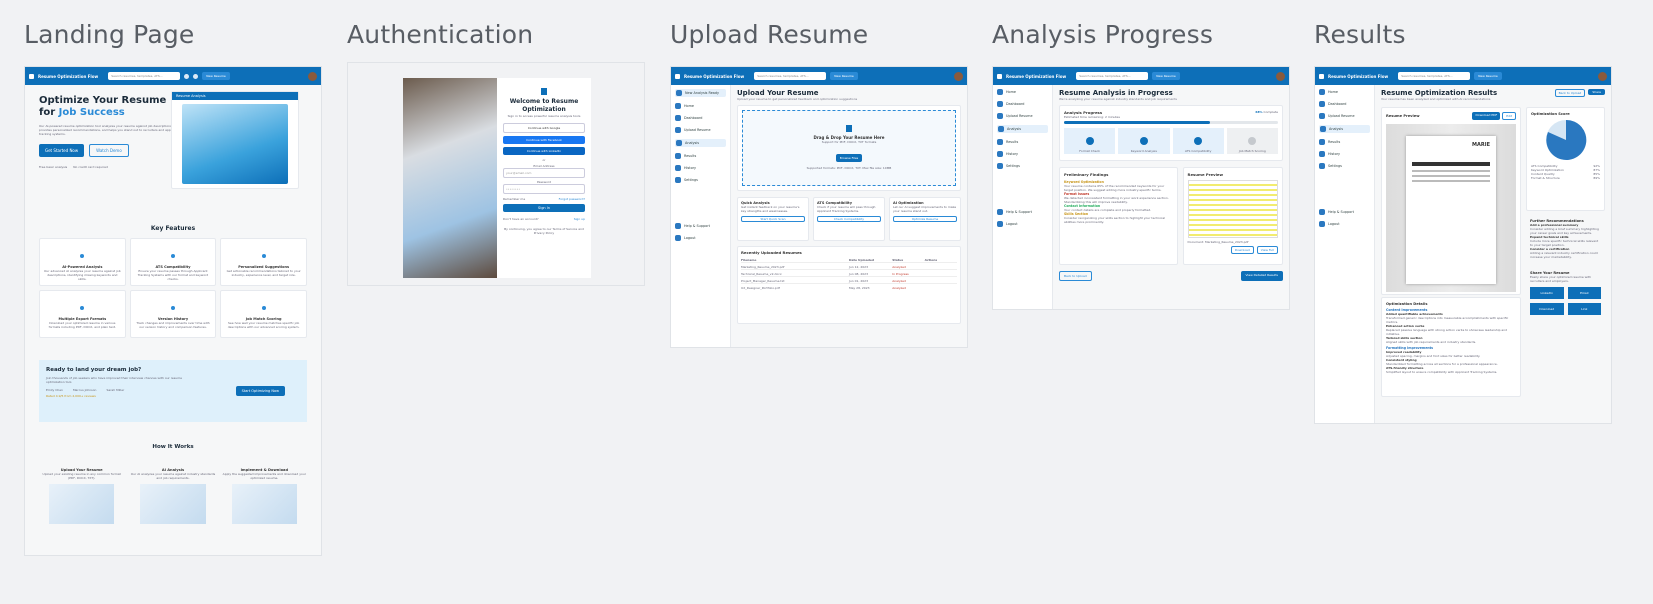 This screenshot has height=604, width=1653. What do you see at coordinates (196, 76) in the screenshot?
I see `help-icon` at bounding box center [196, 76].